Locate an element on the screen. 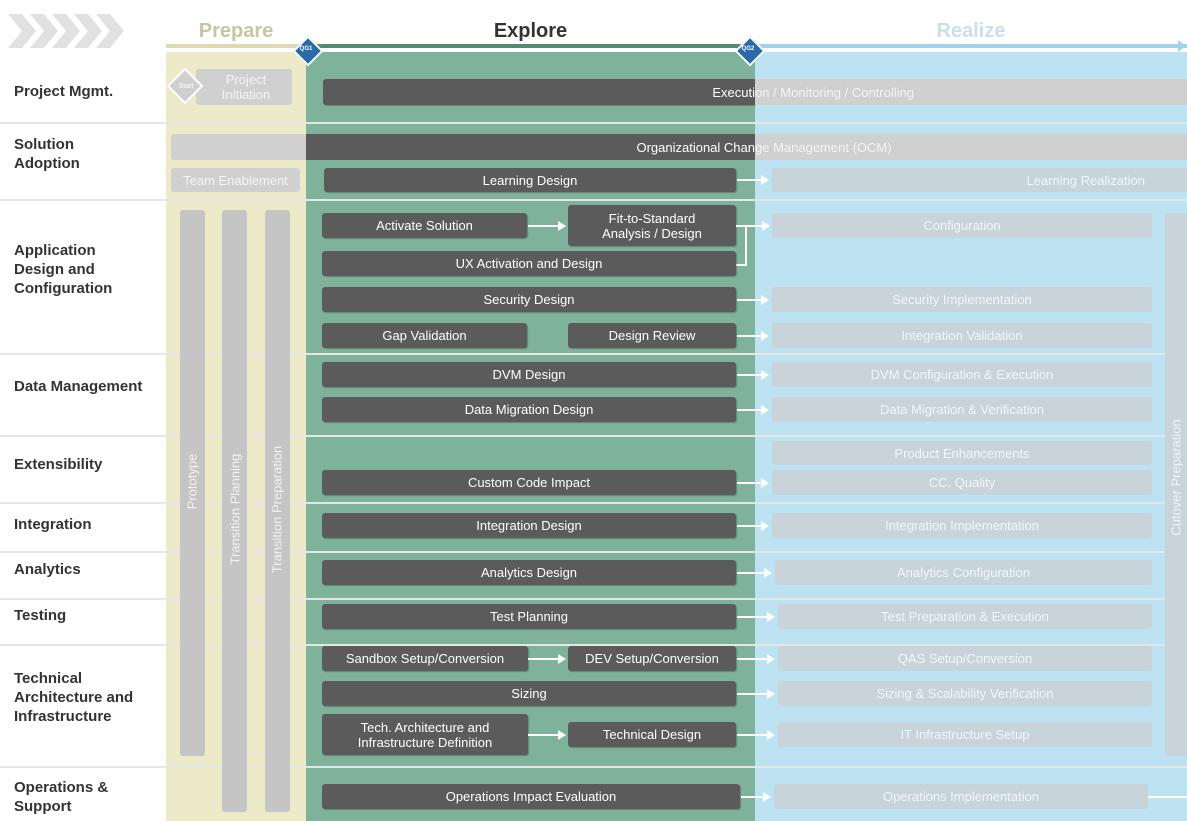  arrow-learning is located at coordinates (753, 180).